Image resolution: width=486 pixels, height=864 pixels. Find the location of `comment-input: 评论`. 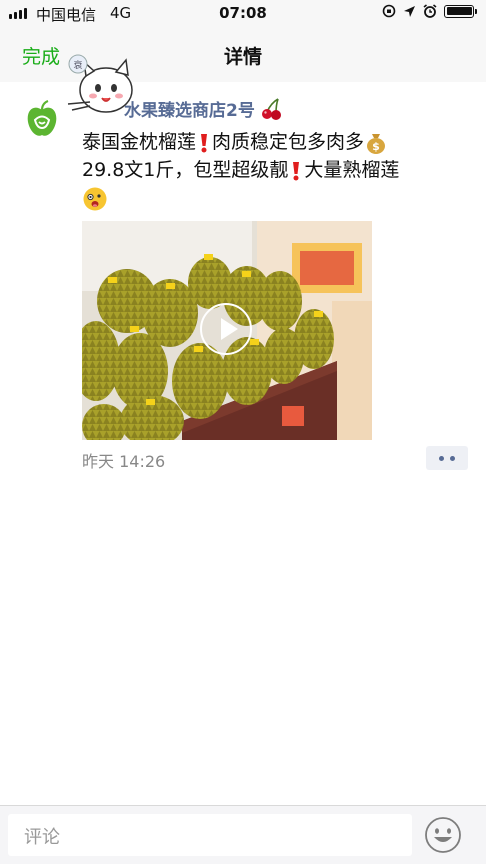

comment-input: 评论 is located at coordinates (210, 835).